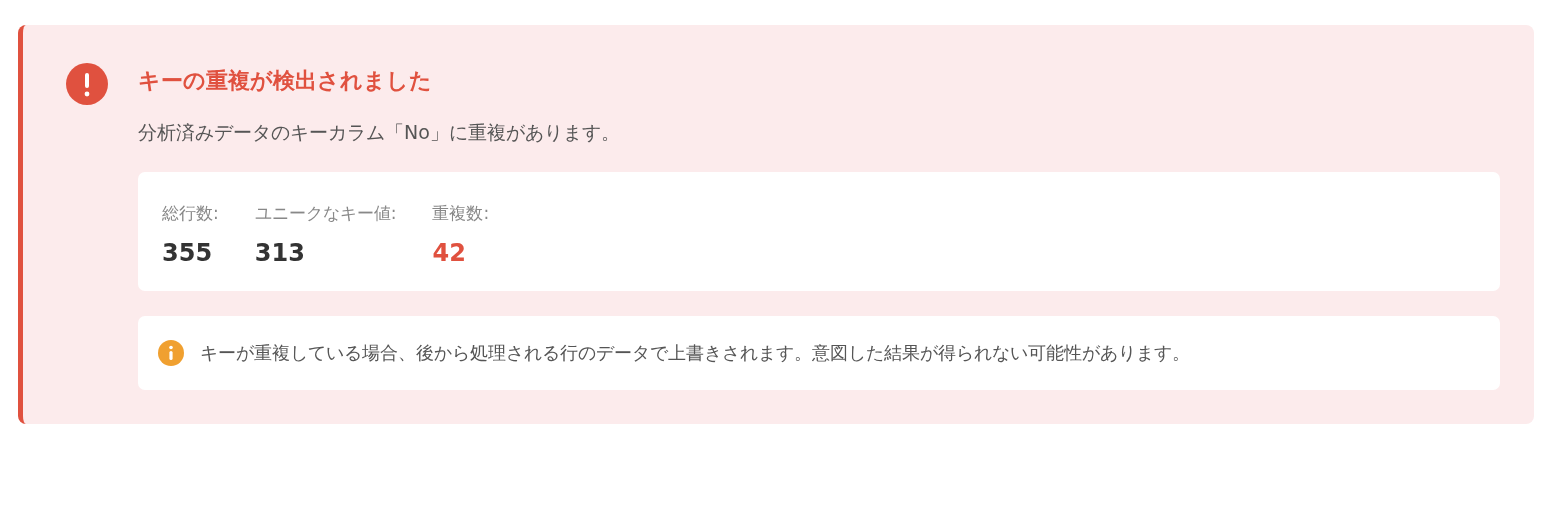  Describe the element at coordinates (190, 213) in the screenshot. I see `stat-label: 総行数:` at that location.